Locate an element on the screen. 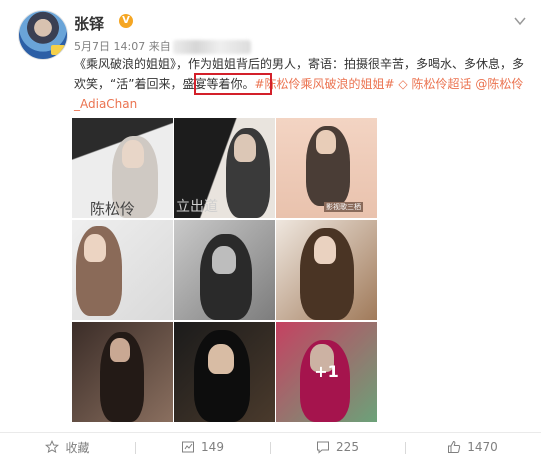 This screenshot has height=461, width=541. post-date: 5月7日 14:07 is located at coordinates (109, 46).